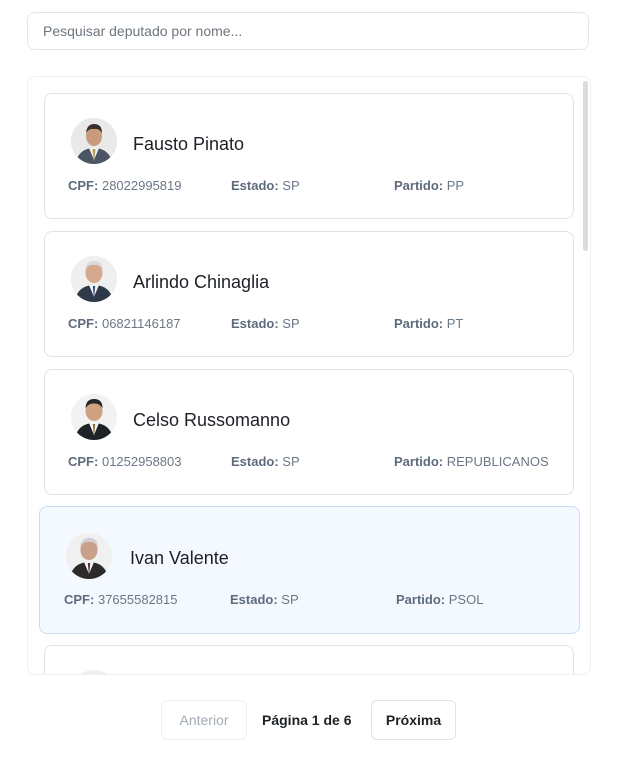 This screenshot has width=624, height=769. I want to click on partido-value: REPUBLICANOS, so click(497, 461).